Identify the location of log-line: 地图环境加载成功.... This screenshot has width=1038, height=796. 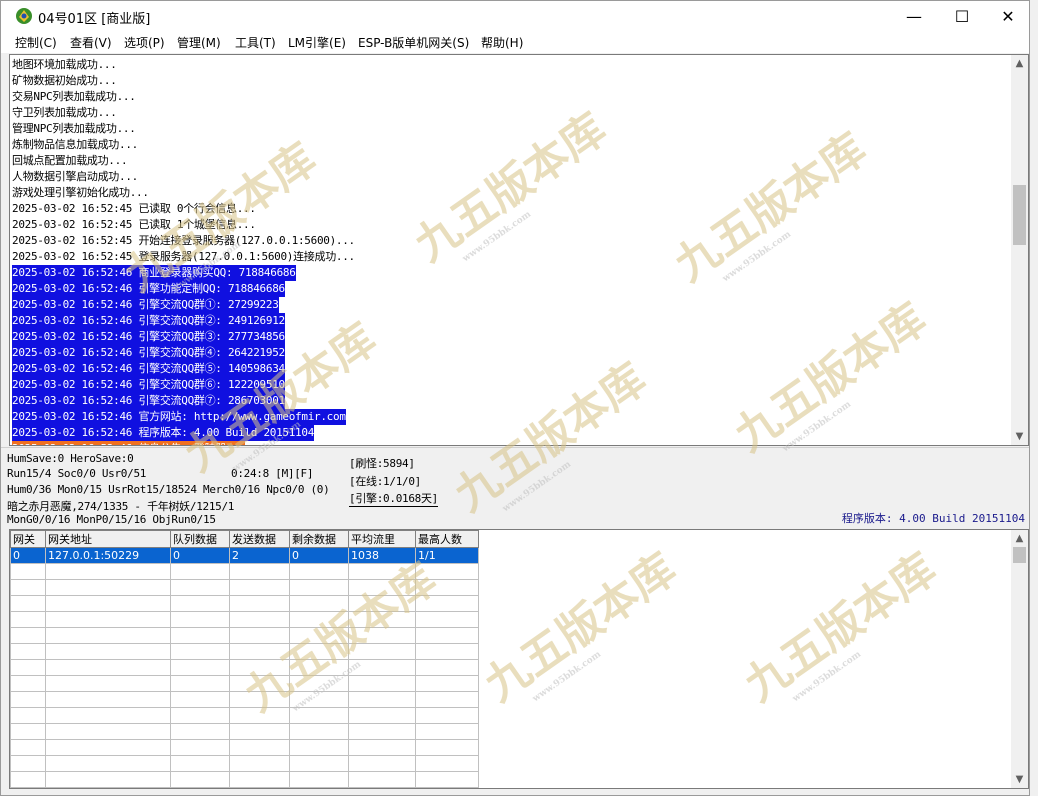
(64, 64).